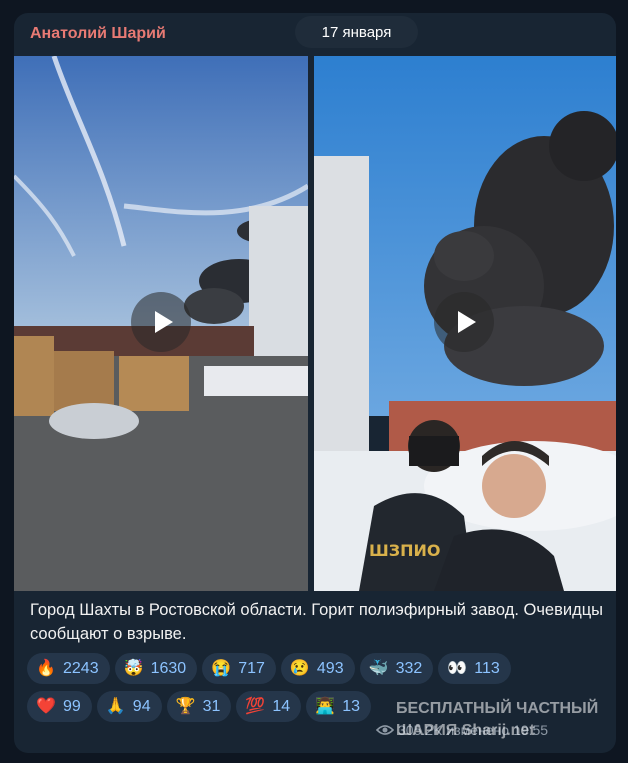 This screenshot has width=628, height=763. What do you see at coordinates (211, 706) in the screenshot?
I see `reaction-count: 31` at bounding box center [211, 706].